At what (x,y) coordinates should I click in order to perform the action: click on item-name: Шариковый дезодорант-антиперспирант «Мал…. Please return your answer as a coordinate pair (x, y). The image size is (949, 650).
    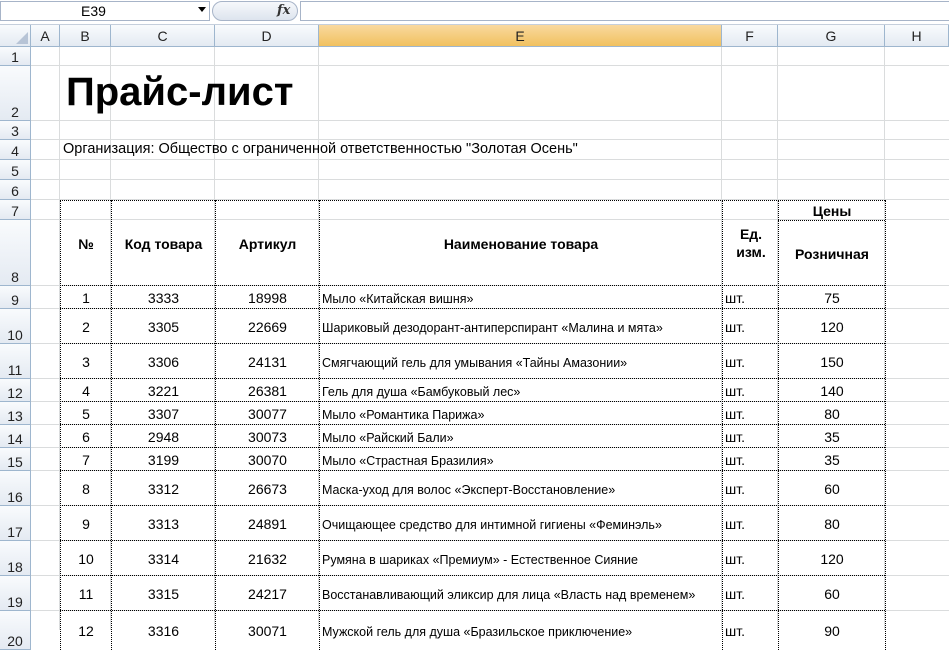
    Looking at the image, I should click on (522, 328).